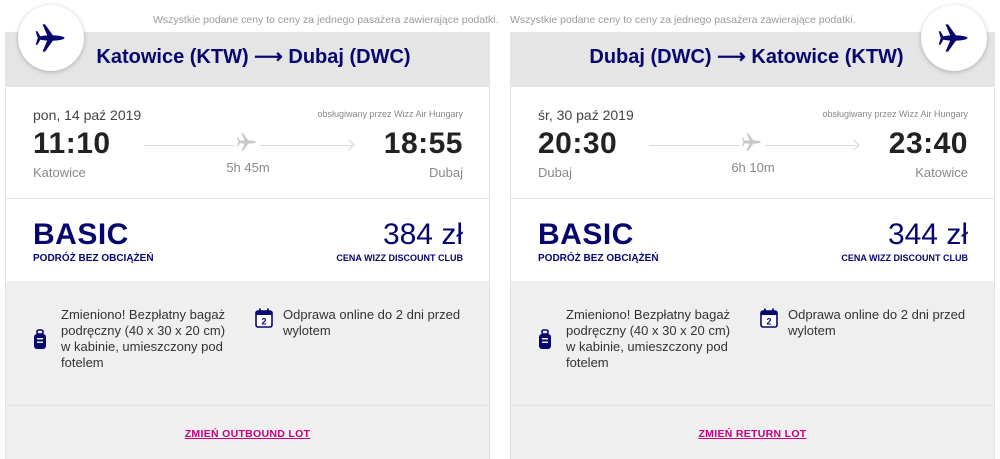 Image resolution: width=1000 pixels, height=459 pixels. I want to click on fare-price: 344 zł, so click(927, 234).